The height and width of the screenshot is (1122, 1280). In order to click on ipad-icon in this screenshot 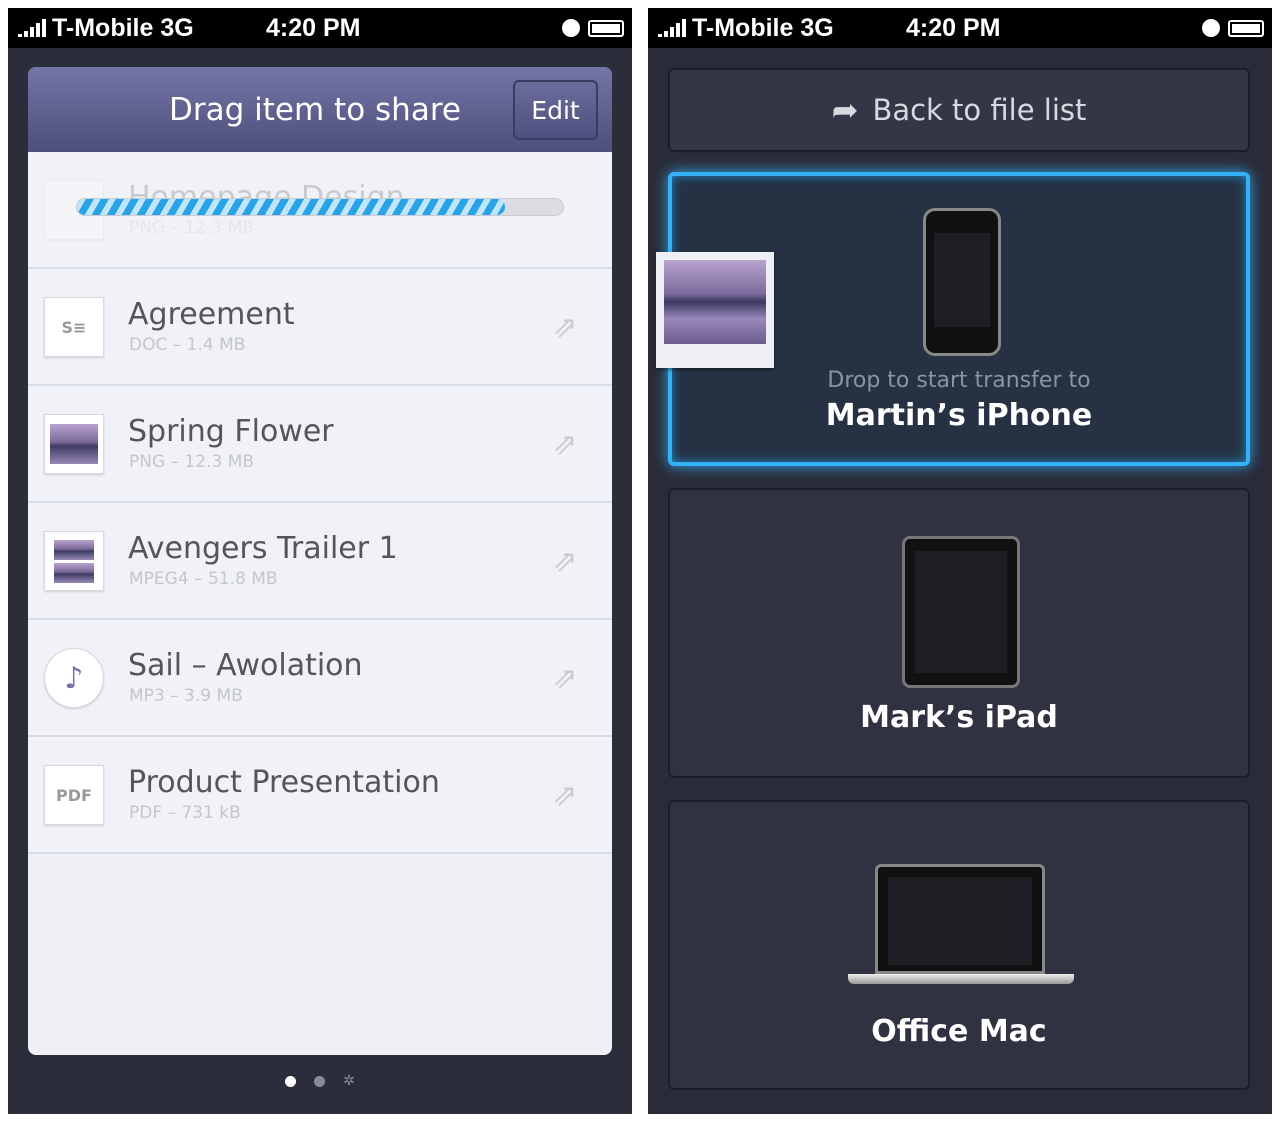, I will do `click(961, 612)`.